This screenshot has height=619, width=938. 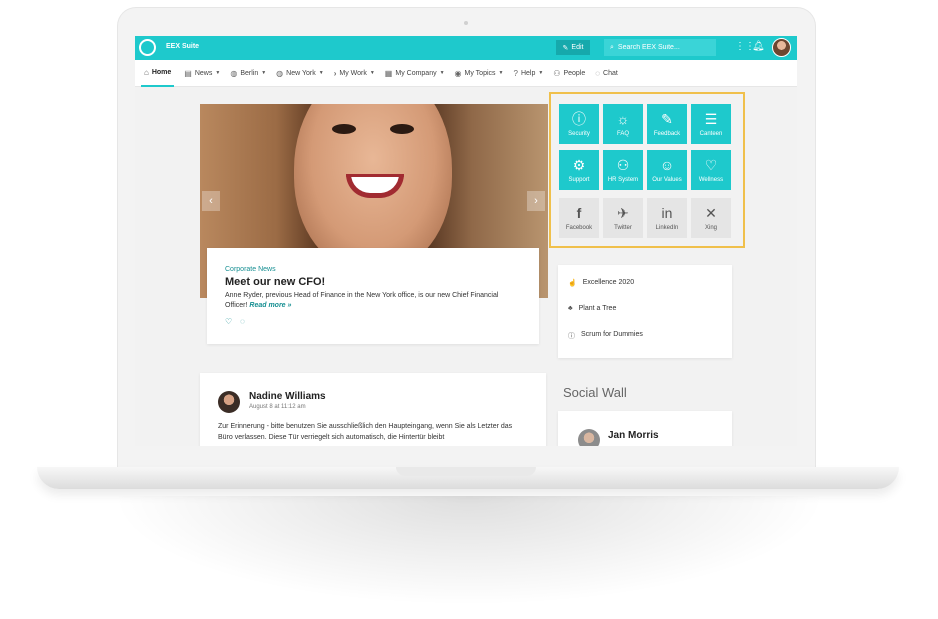 I want to click on search-box: ⌕, so click(x=660, y=47).